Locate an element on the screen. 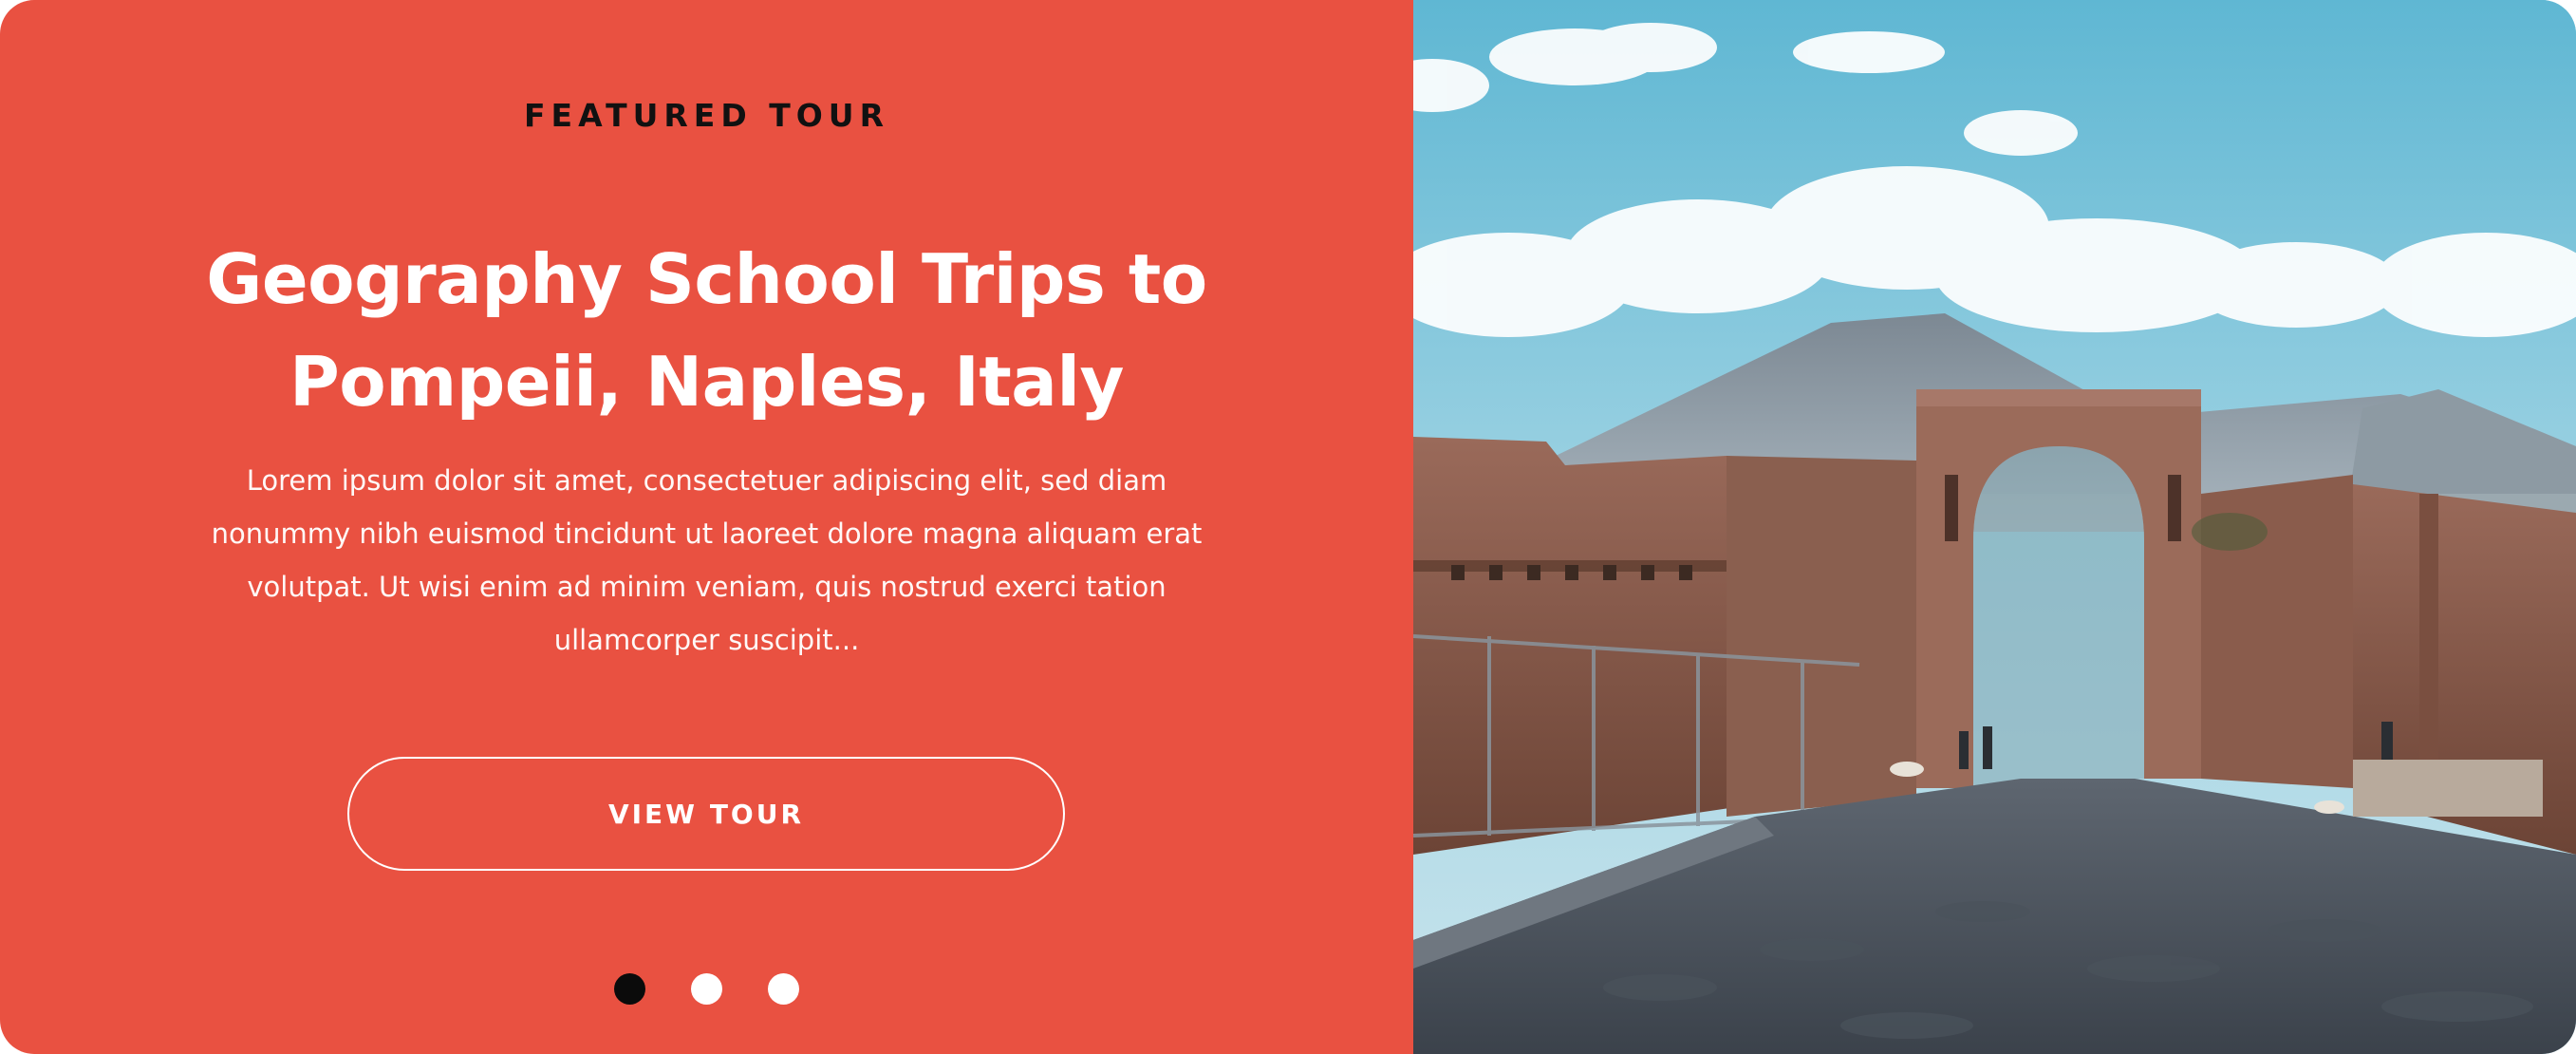 The height and width of the screenshot is (1054, 2576). tour-title-line-1: Geography School Trips to is located at coordinates (707, 279).